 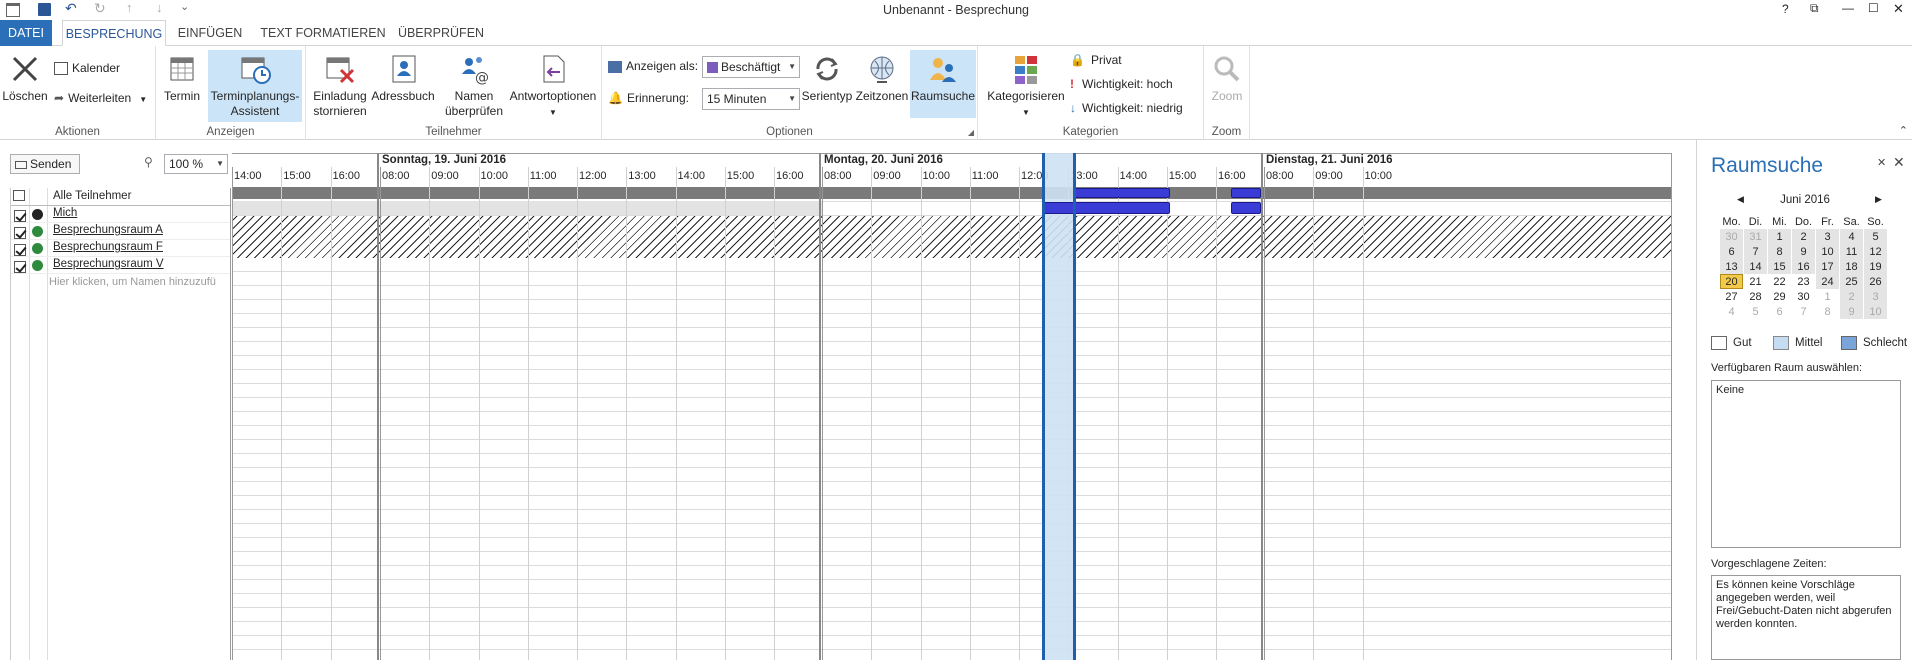 I want to click on calendar-day: 16, so click(x=1803, y=266).